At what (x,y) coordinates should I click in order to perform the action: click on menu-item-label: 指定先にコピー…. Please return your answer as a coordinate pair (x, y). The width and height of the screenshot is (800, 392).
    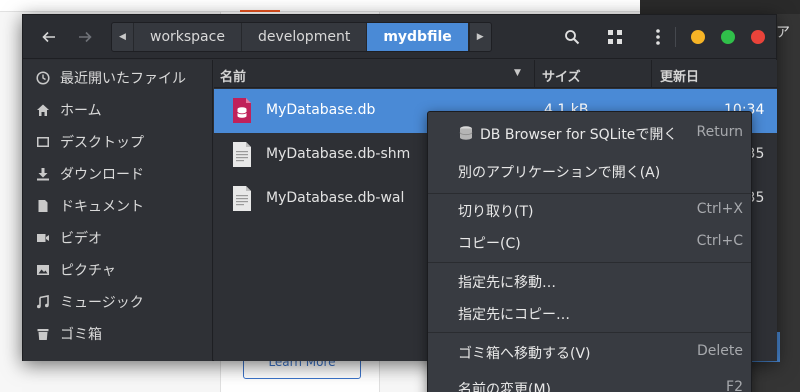
    Looking at the image, I should click on (514, 315).